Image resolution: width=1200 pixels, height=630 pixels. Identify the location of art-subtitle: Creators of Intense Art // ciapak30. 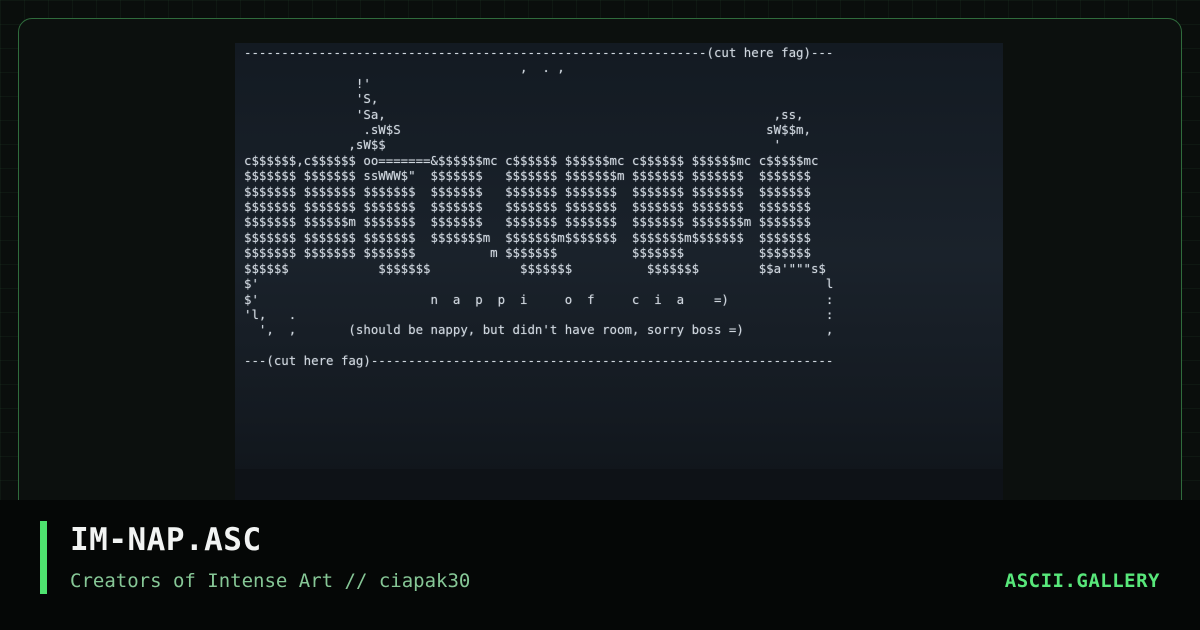
(270, 581).